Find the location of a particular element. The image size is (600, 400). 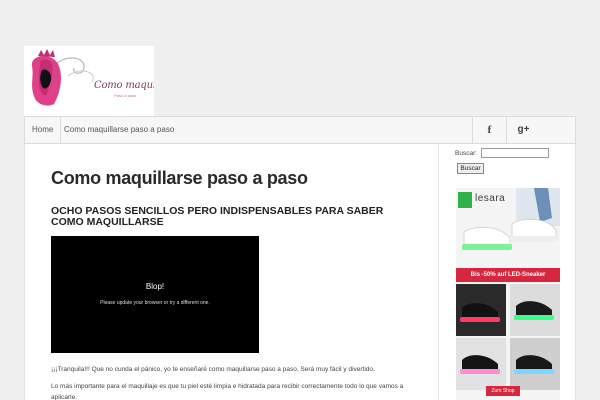

main-navigation: Home Como maquillarse paso a paso f g+ is located at coordinates (300, 130).